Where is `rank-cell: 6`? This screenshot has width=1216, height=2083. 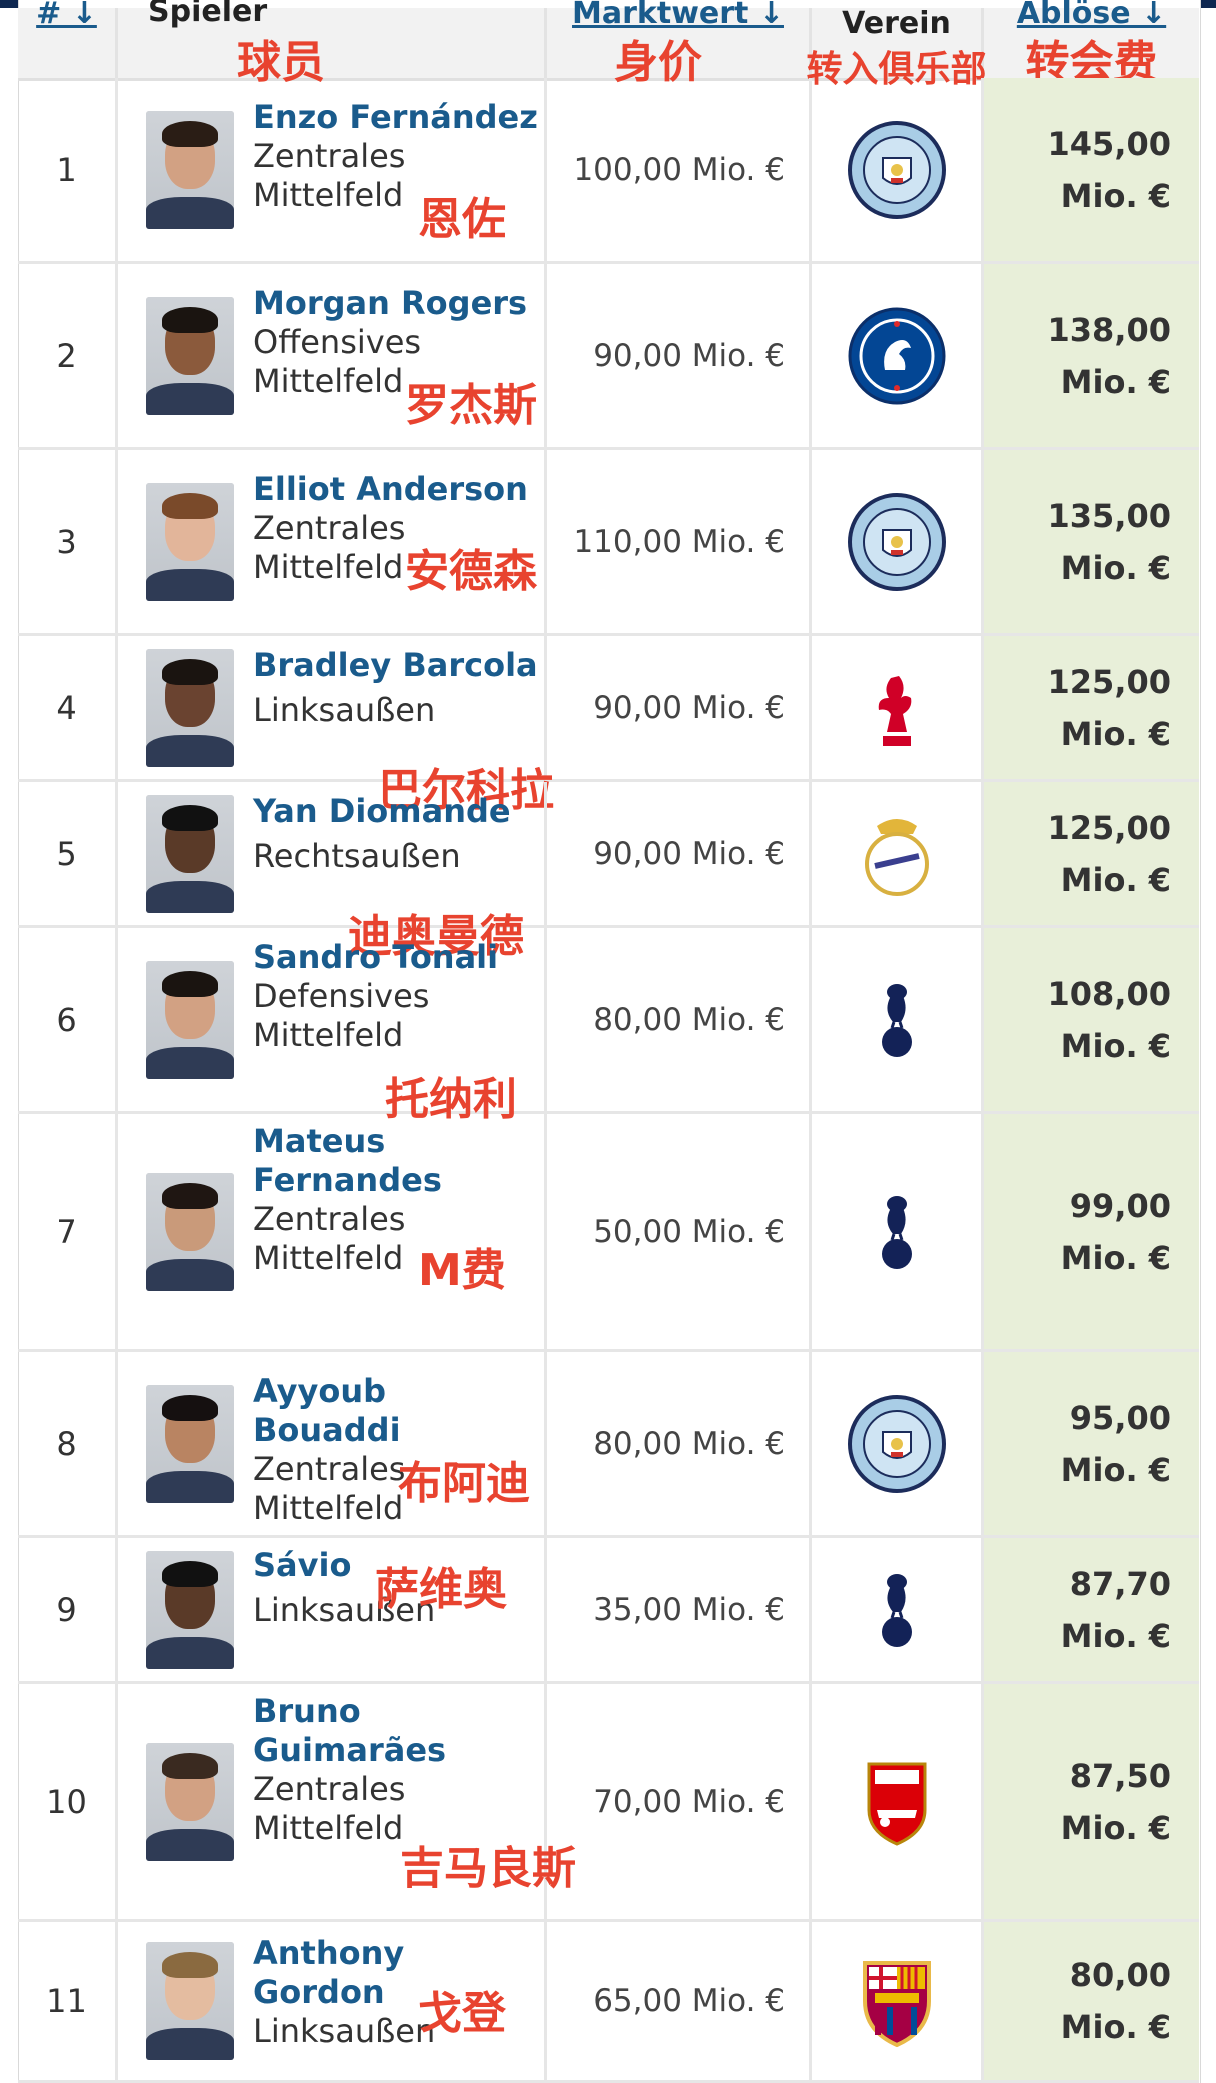 rank-cell: 6 is located at coordinates (68, 1019).